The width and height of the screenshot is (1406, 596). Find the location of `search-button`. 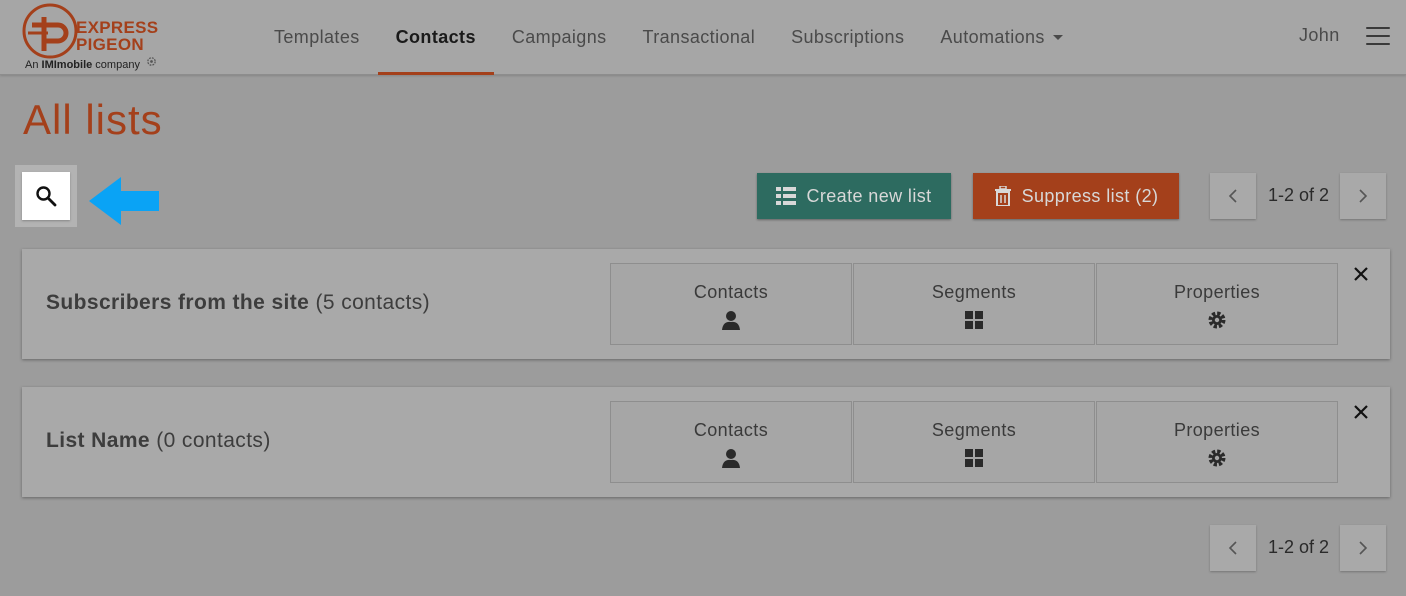

search-button is located at coordinates (46, 196).